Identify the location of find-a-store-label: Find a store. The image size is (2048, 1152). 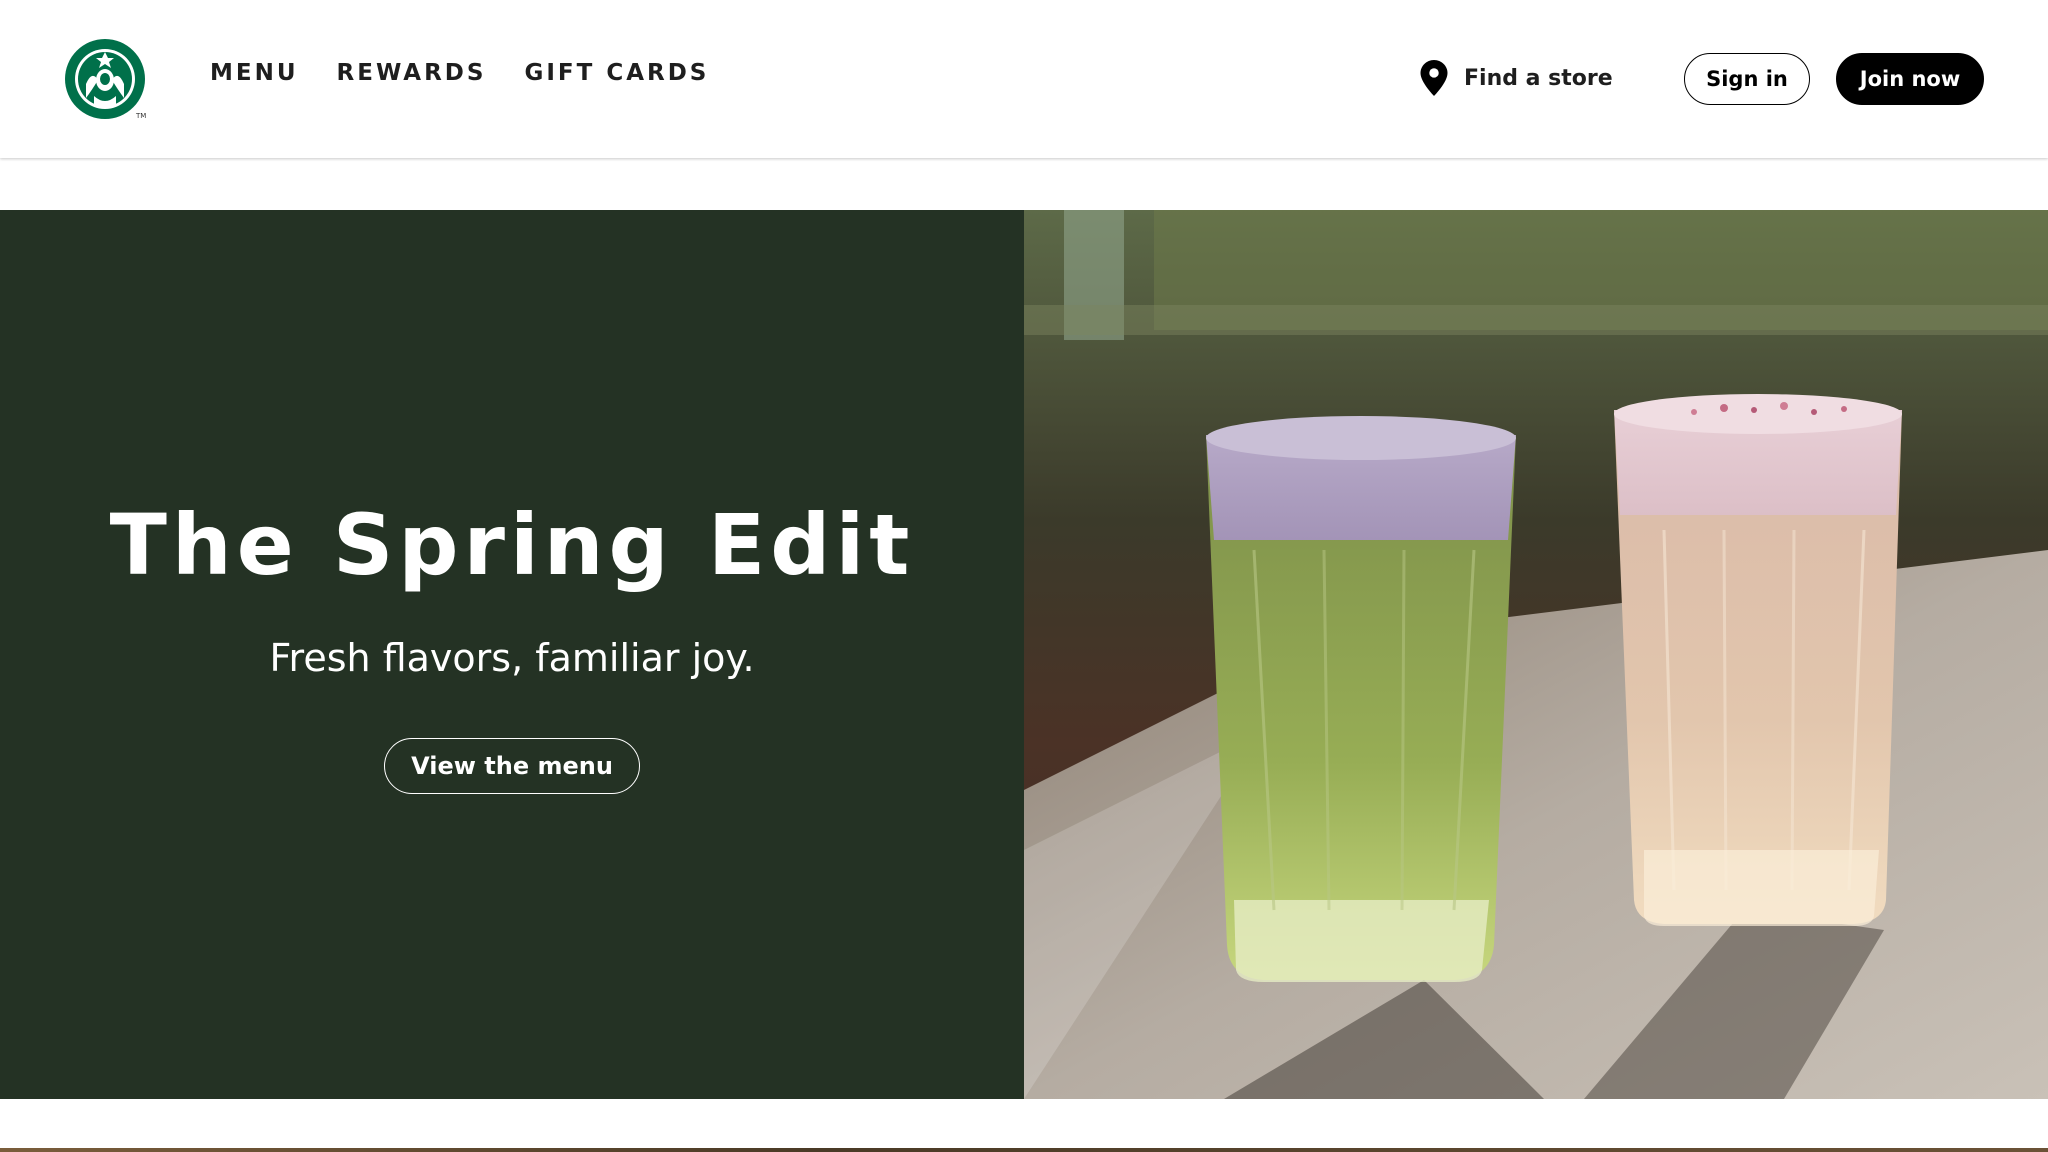
(1538, 78).